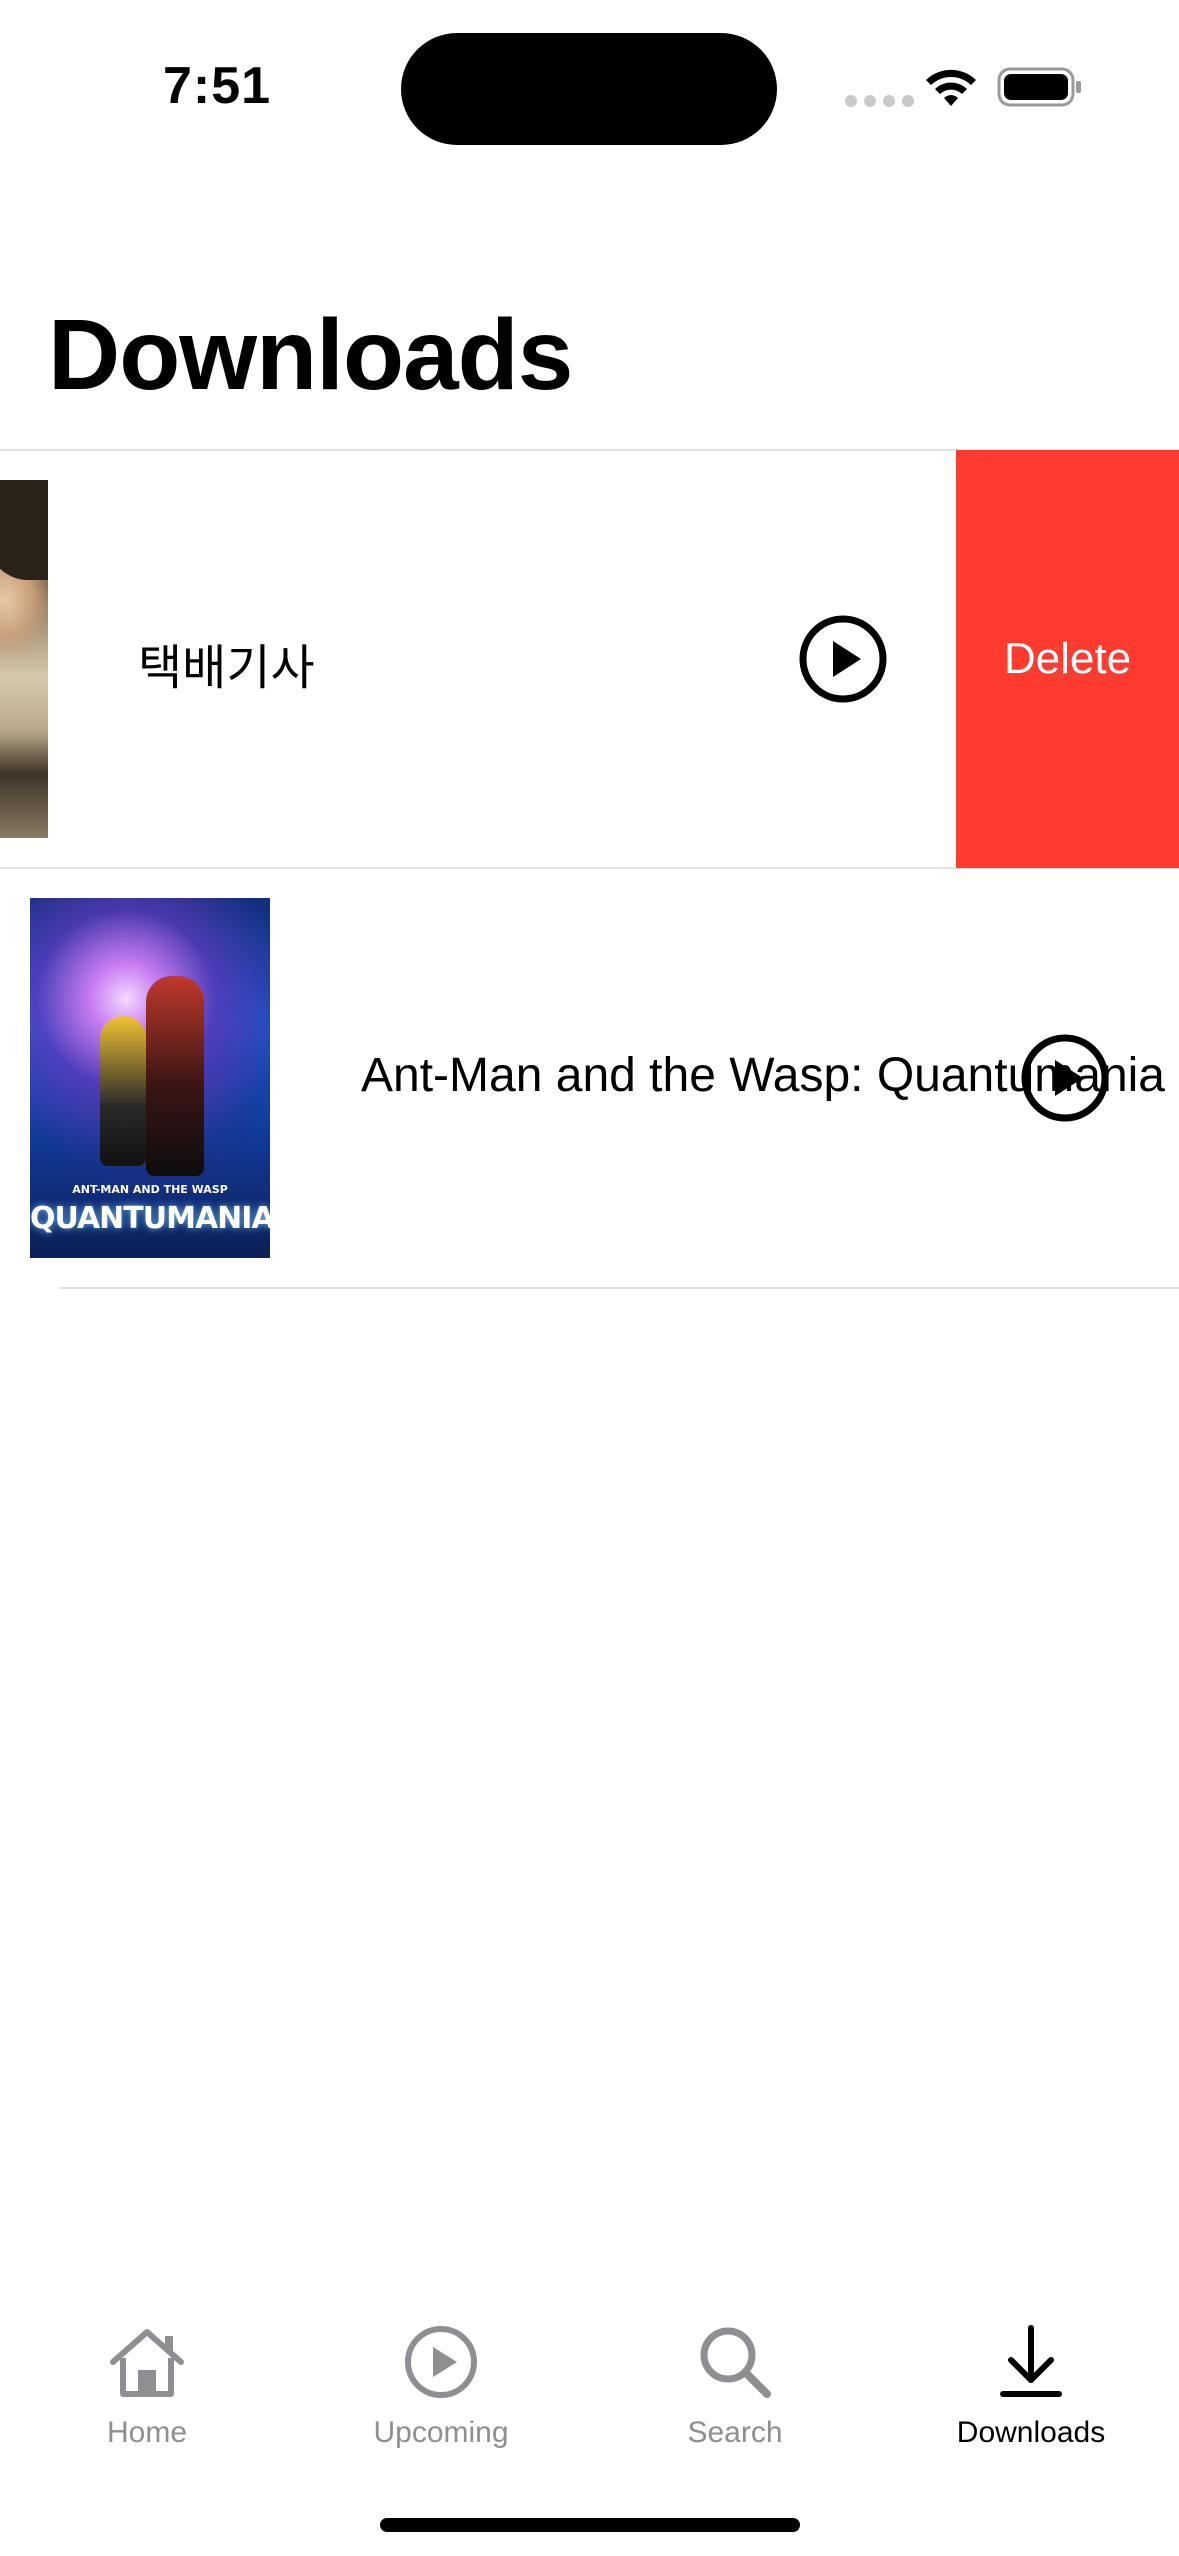 The height and width of the screenshot is (2556, 1179). Describe the element at coordinates (735, 2432) in the screenshot. I see `tab-label: Search` at that location.